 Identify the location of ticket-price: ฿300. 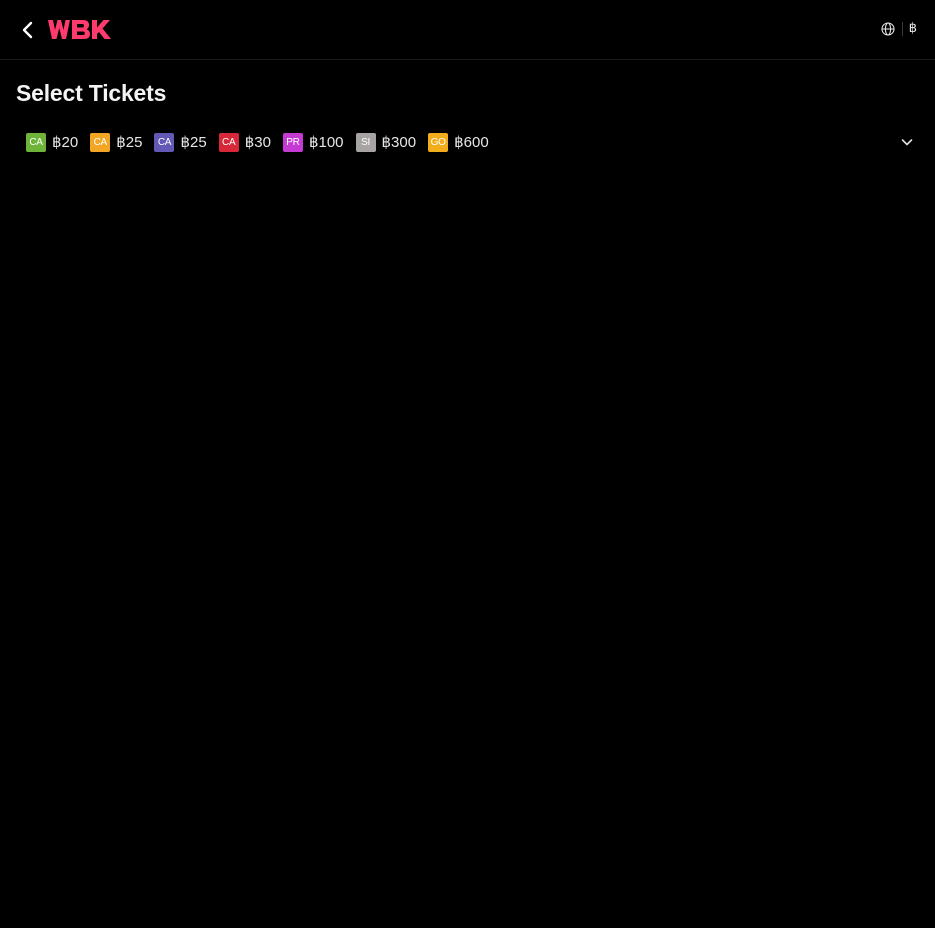
(399, 142).